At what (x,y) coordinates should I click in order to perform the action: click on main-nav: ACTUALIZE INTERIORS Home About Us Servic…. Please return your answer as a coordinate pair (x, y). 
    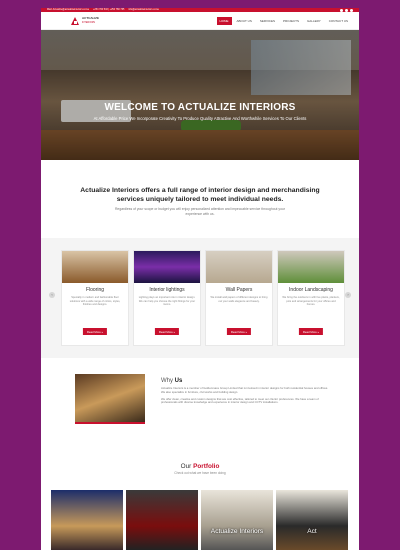
    Looking at the image, I should click on (200, 21).